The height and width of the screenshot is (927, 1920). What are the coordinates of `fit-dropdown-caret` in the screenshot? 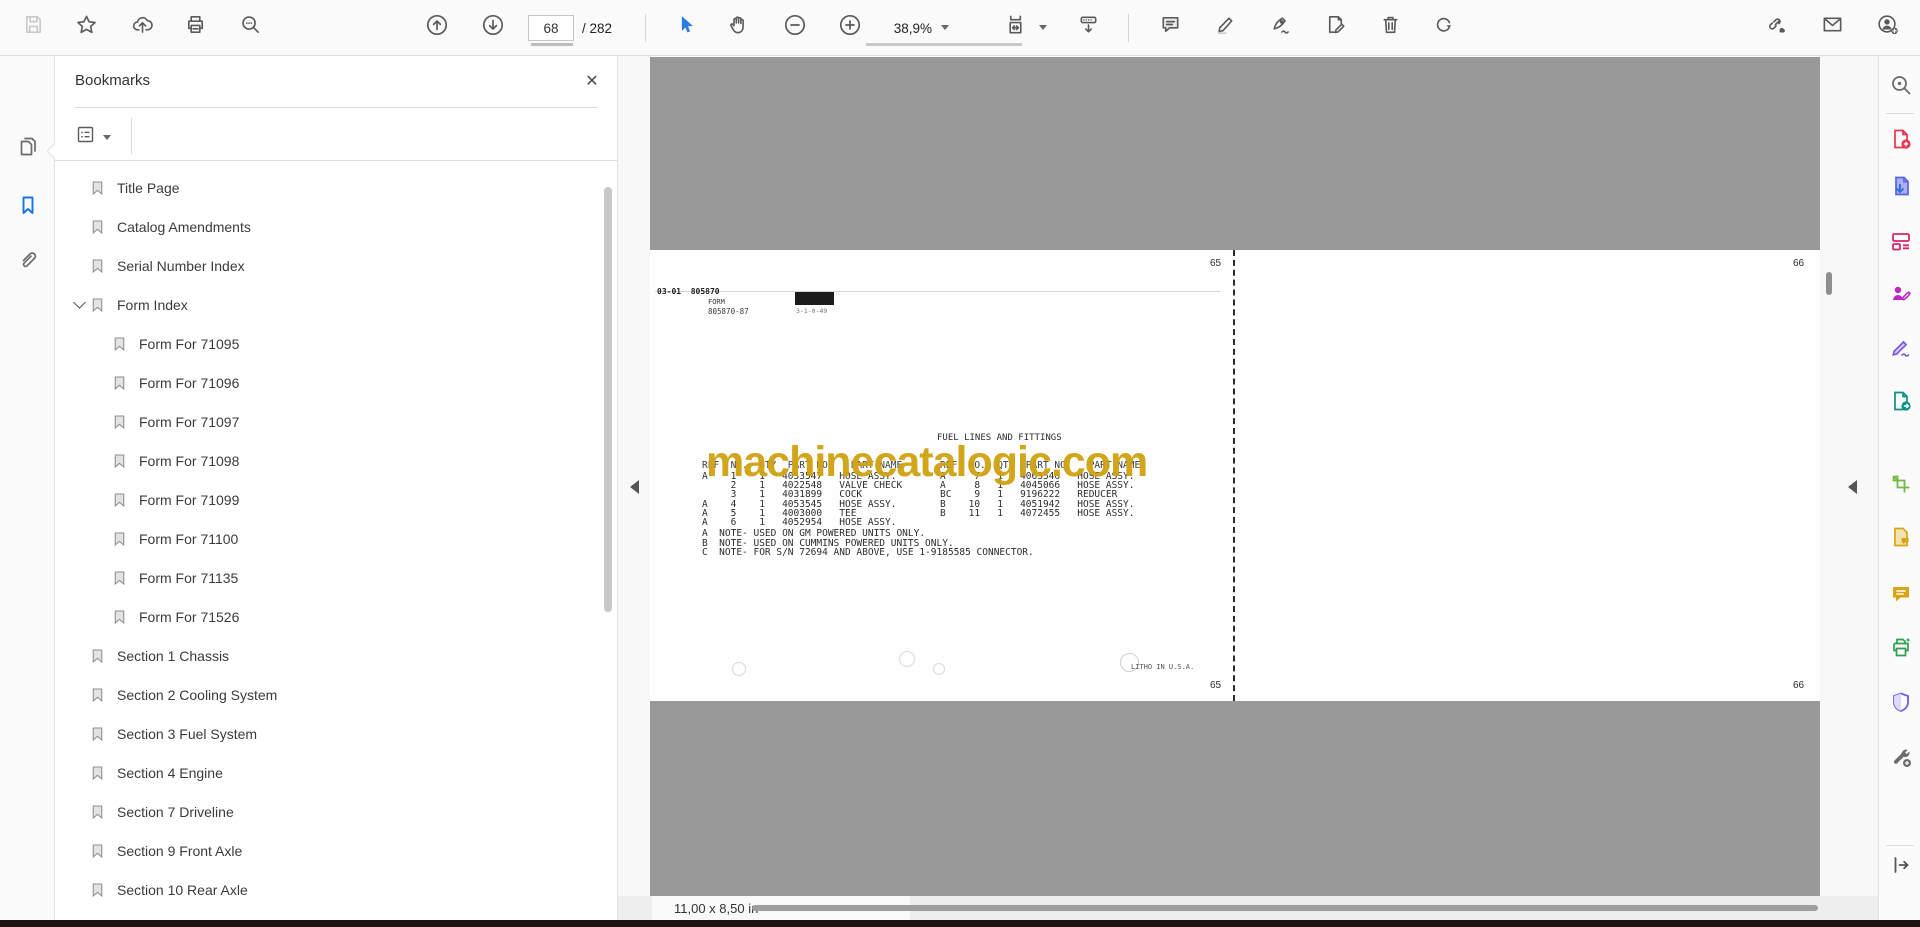 It's located at (1043, 27).